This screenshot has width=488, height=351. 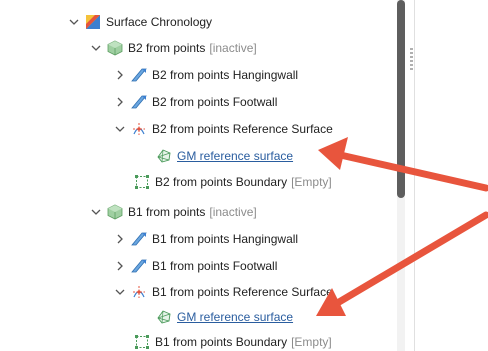 I want to click on tree-node-b2-footwall: B2 from points Footwall, so click(x=195, y=102).